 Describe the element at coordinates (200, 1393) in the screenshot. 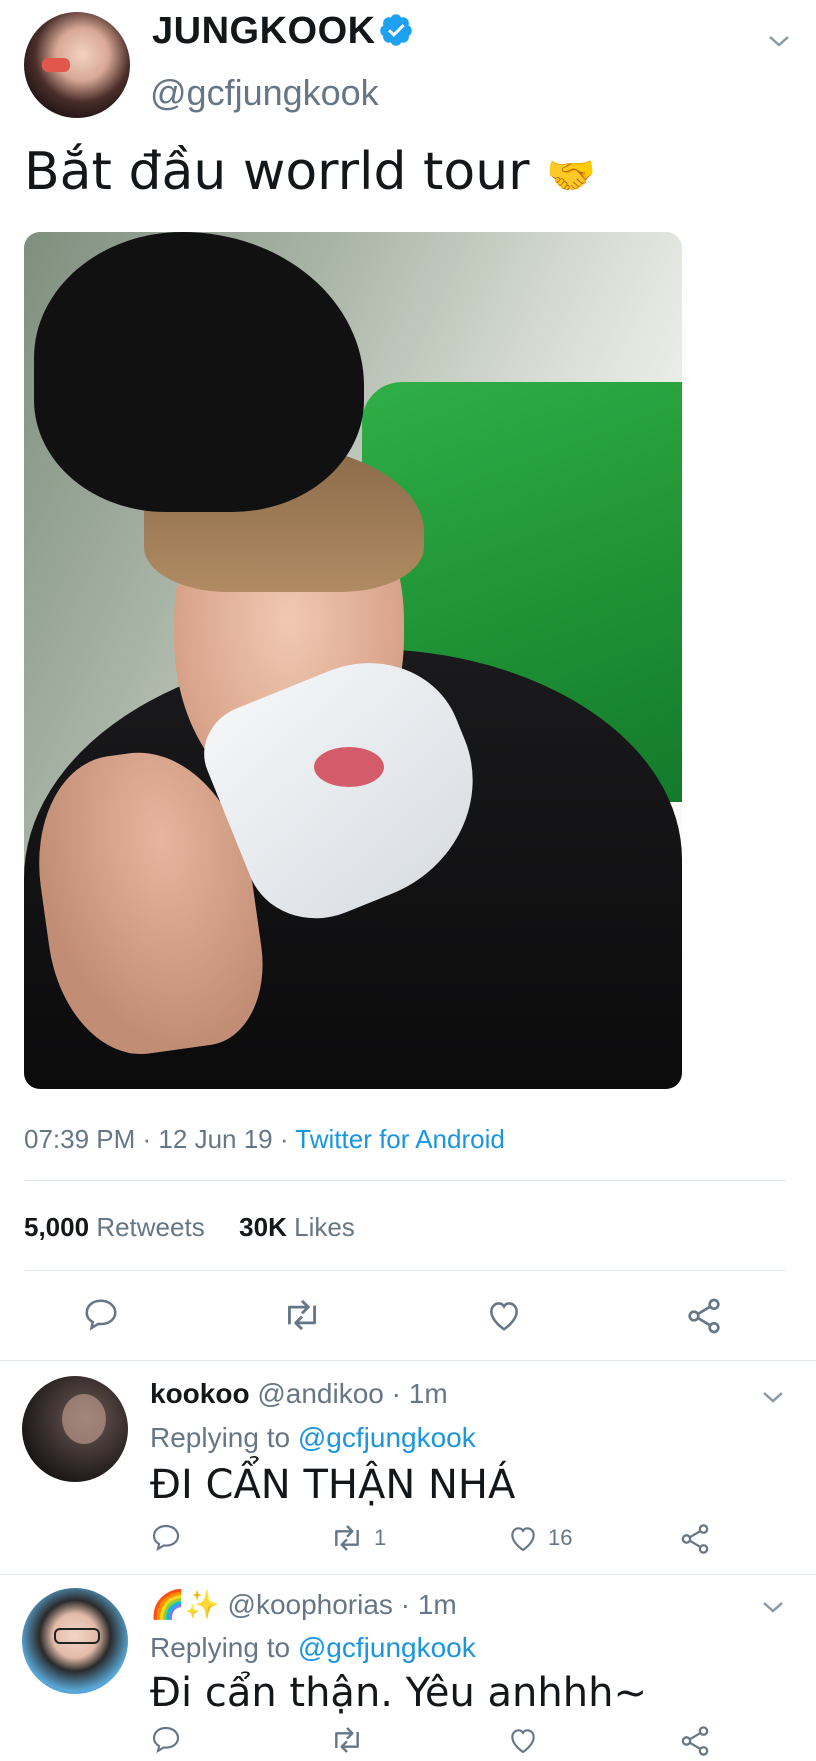

I see `reply-name: kookoo` at that location.